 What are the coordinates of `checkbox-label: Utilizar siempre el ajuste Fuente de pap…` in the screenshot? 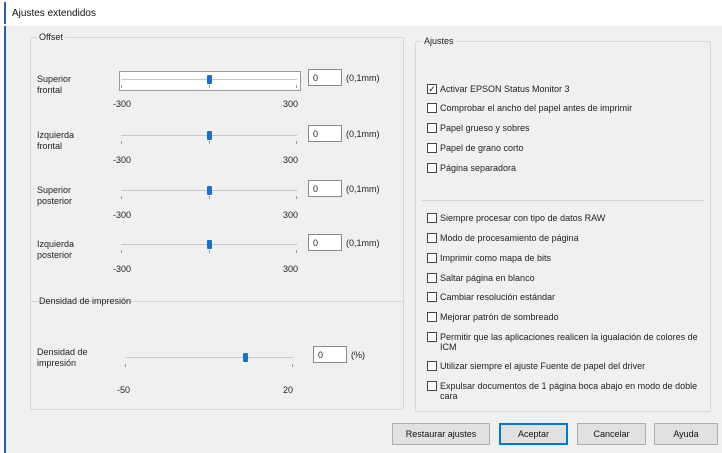 It's located at (543, 366).